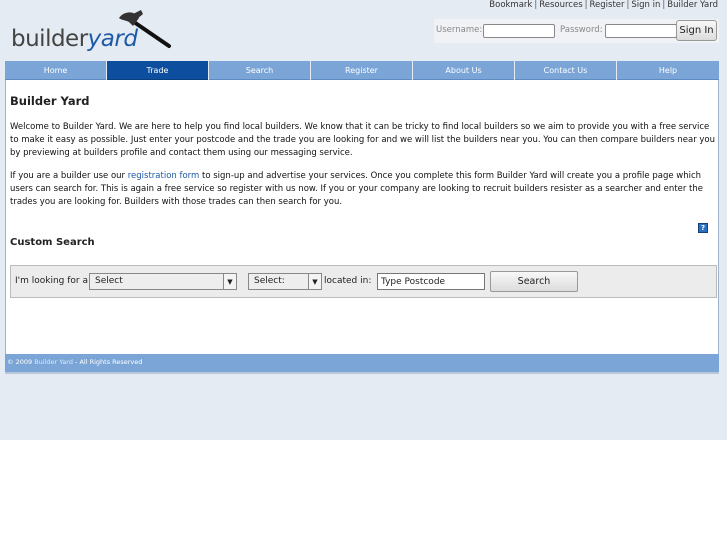 This screenshot has height=545, width=727. What do you see at coordinates (668, 70) in the screenshot?
I see `nav-help: Help` at bounding box center [668, 70].